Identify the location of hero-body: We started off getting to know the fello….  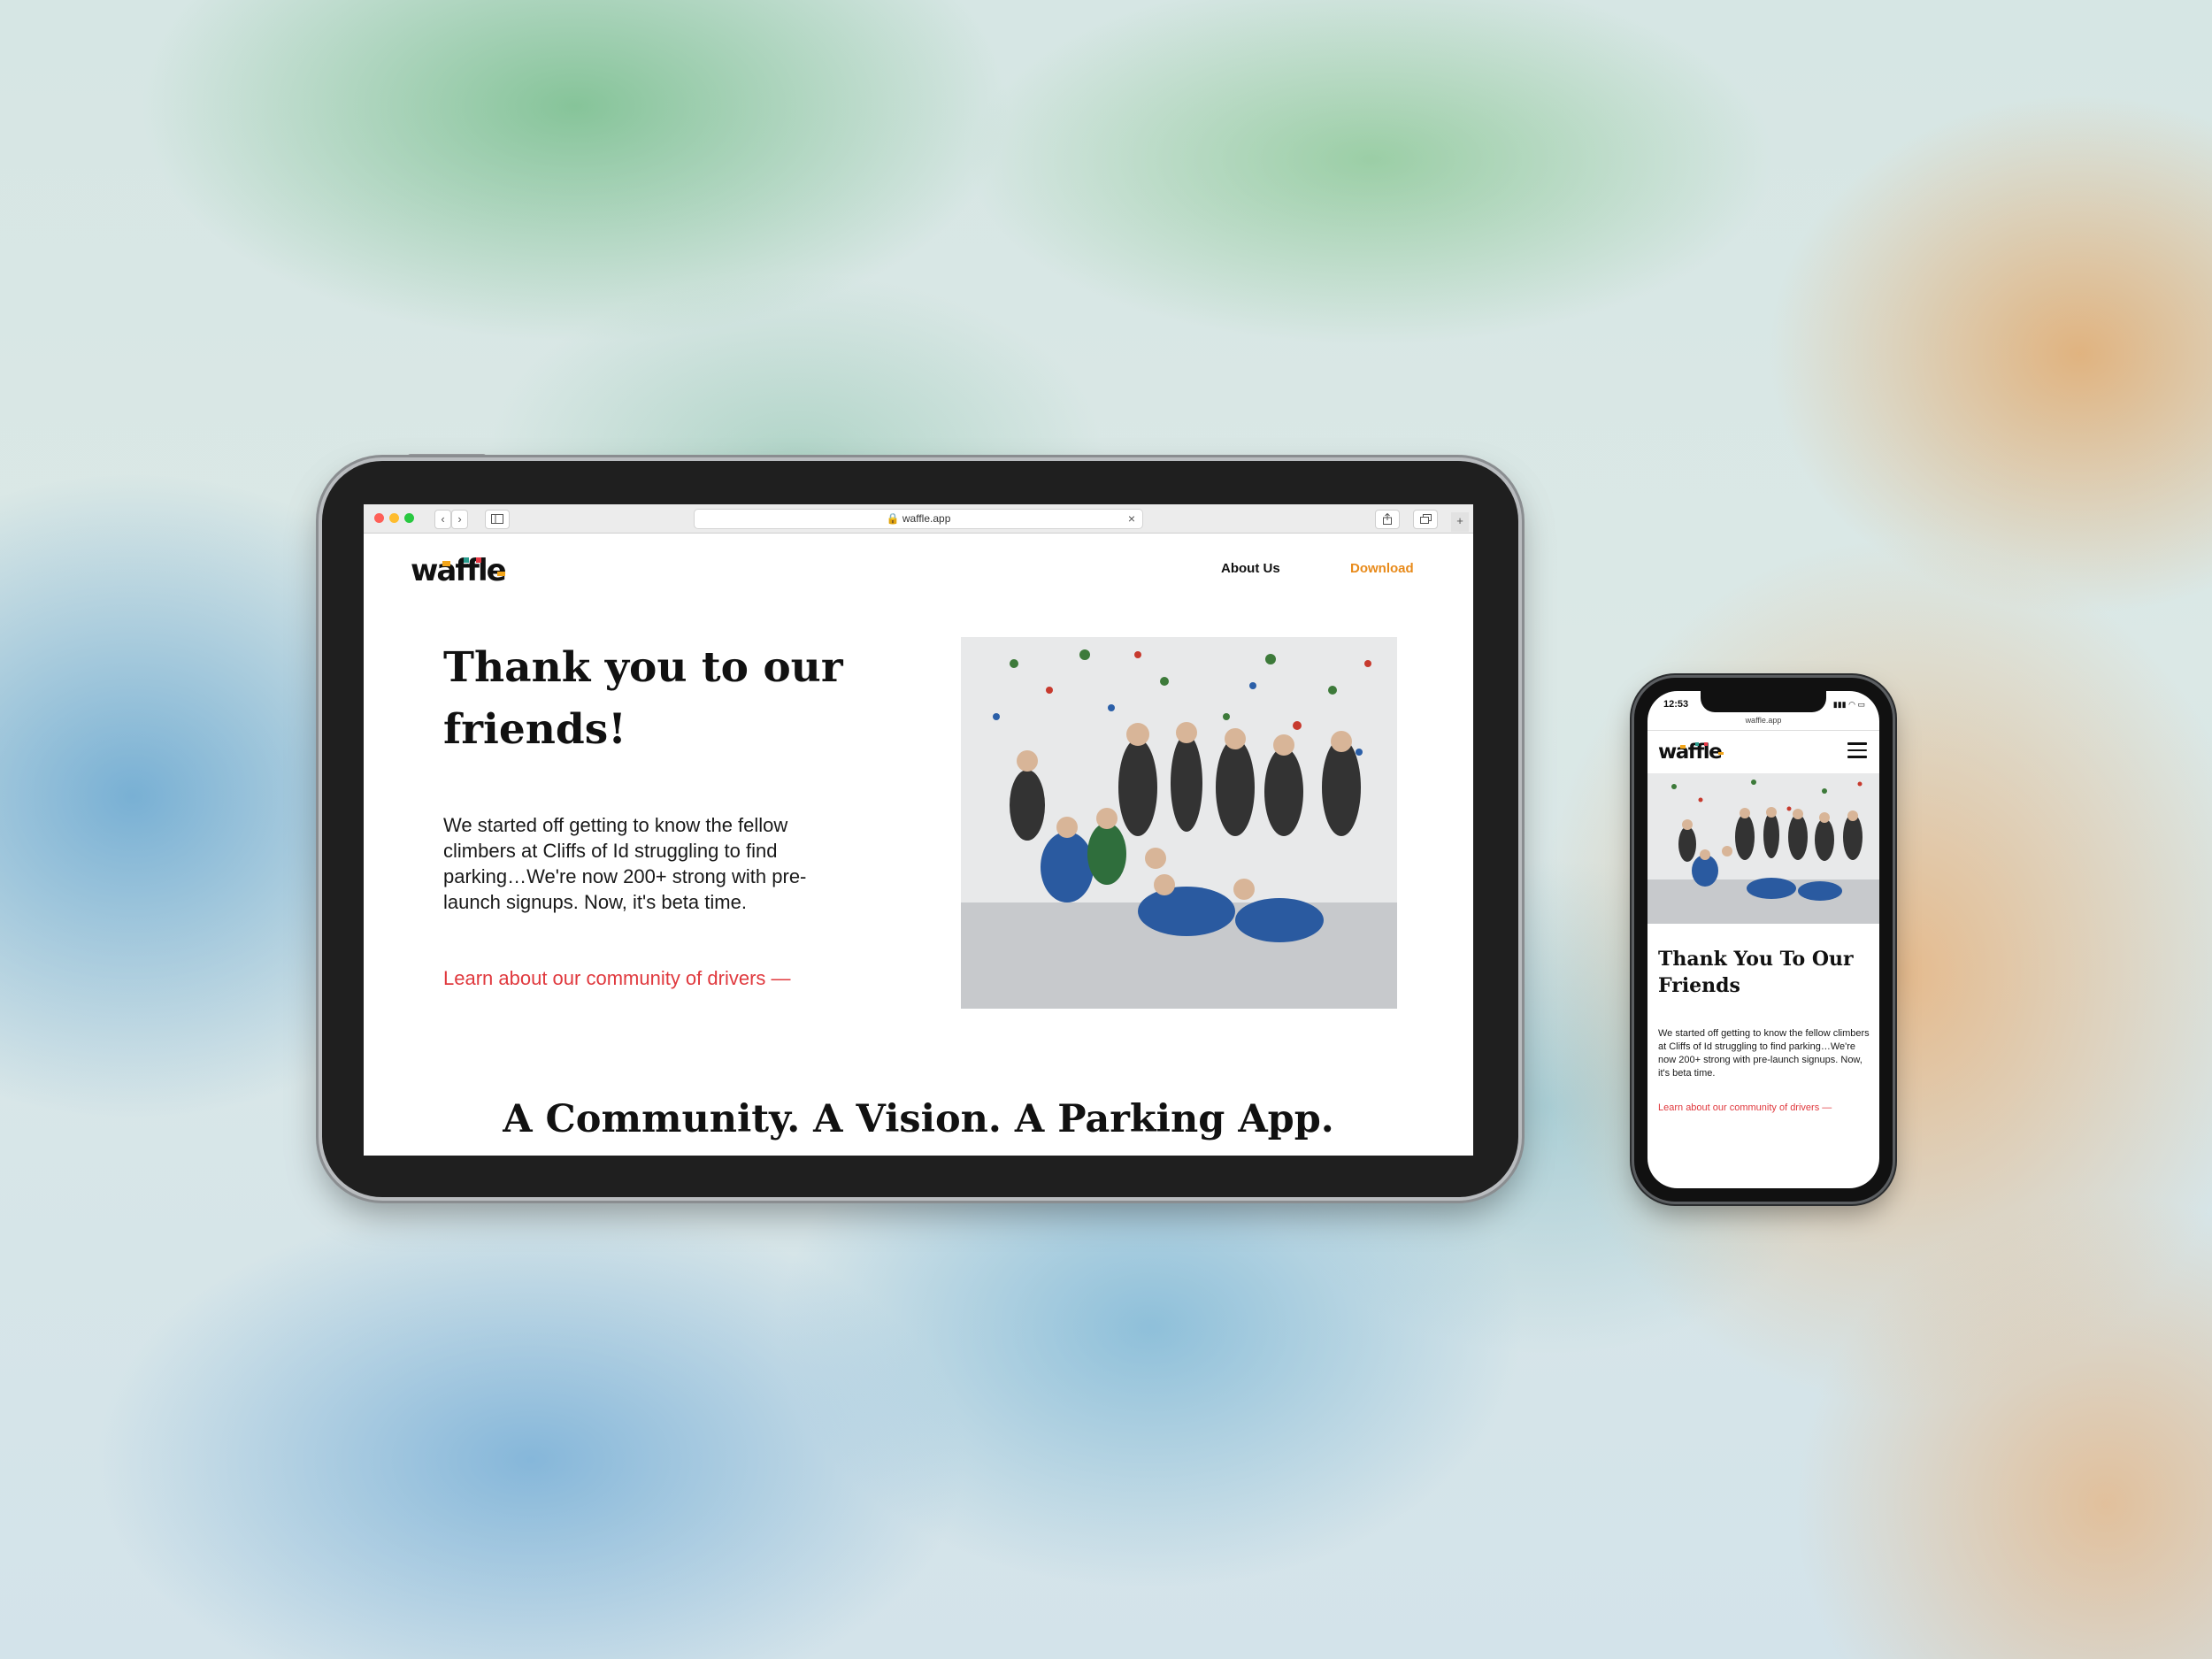
(625, 864).